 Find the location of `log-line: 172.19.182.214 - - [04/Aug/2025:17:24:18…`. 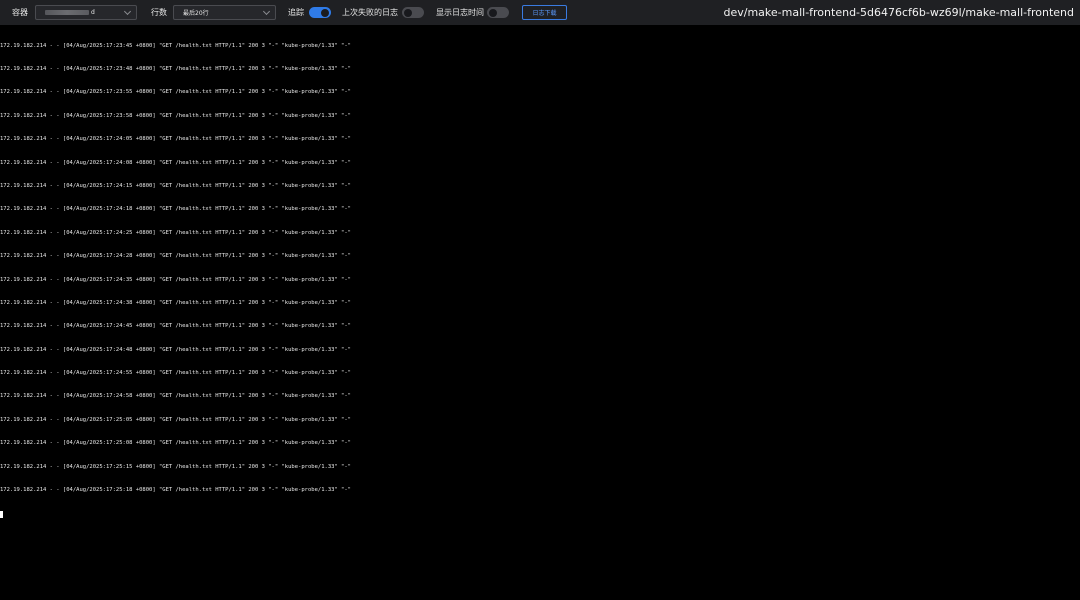

log-line: 172.19.182.214 - - [04/Aug/2025:17:24:18… is located at coordinates (175, 209).